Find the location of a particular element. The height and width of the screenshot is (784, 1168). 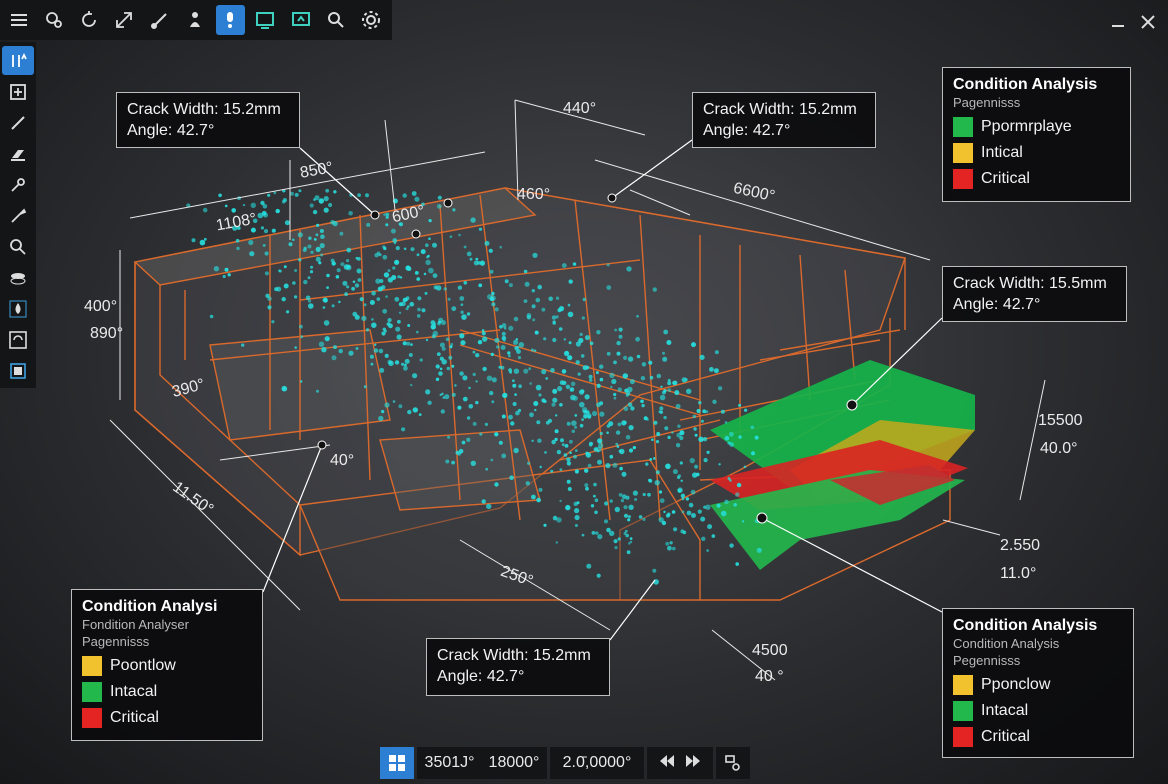

zoom-icon is located at coordinates (18, 247).